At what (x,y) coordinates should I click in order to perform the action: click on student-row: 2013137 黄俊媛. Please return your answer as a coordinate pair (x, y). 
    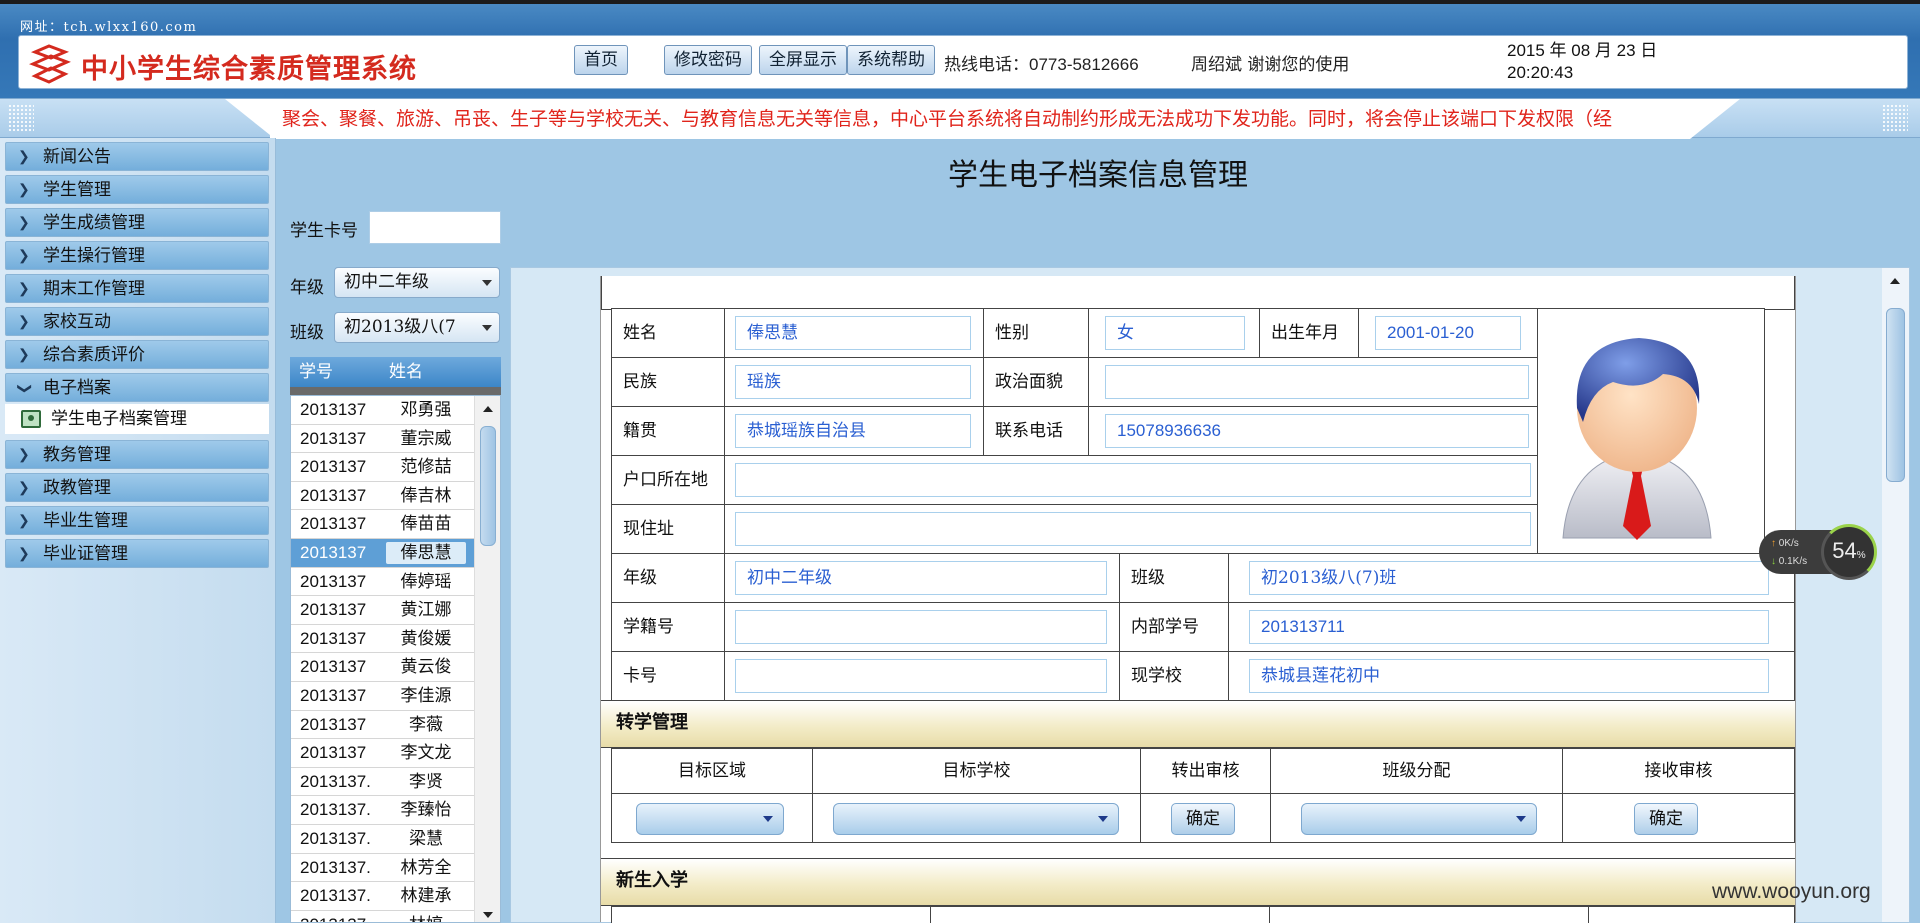
    Looking at the image, I should click on (382, 639).